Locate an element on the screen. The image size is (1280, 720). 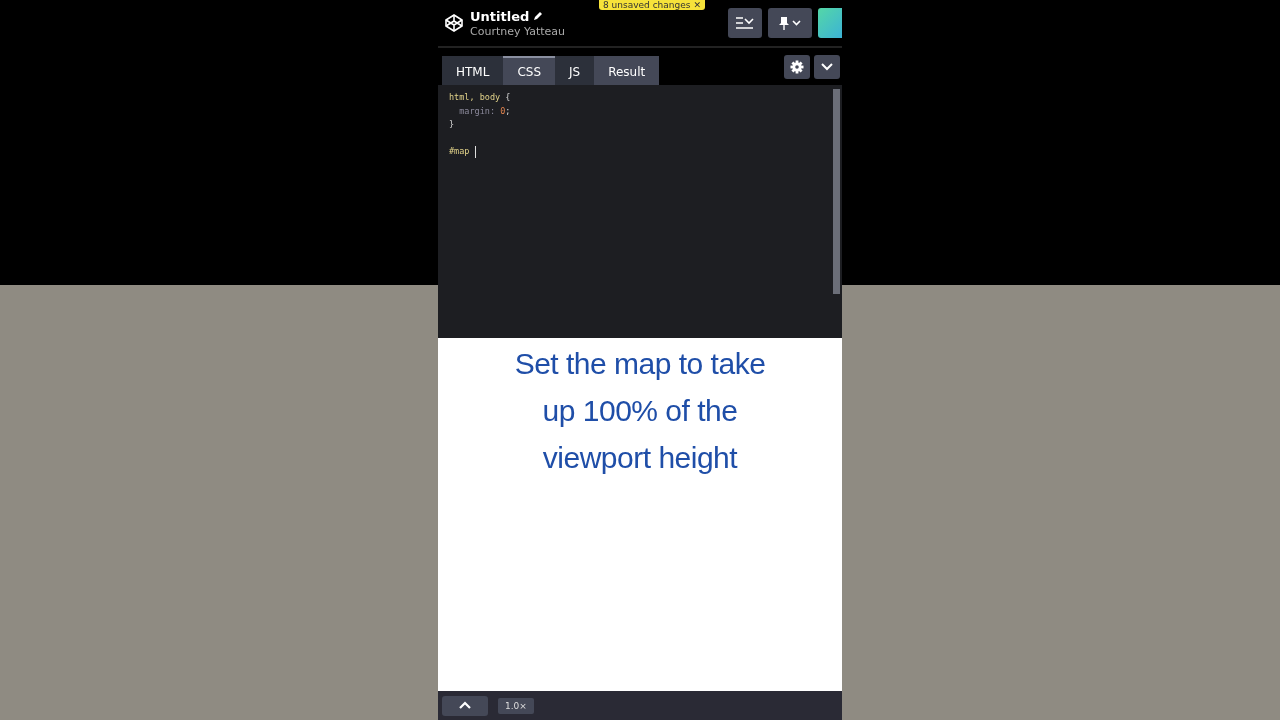
editor-tab: HTML is located at coordinates (473, 70).